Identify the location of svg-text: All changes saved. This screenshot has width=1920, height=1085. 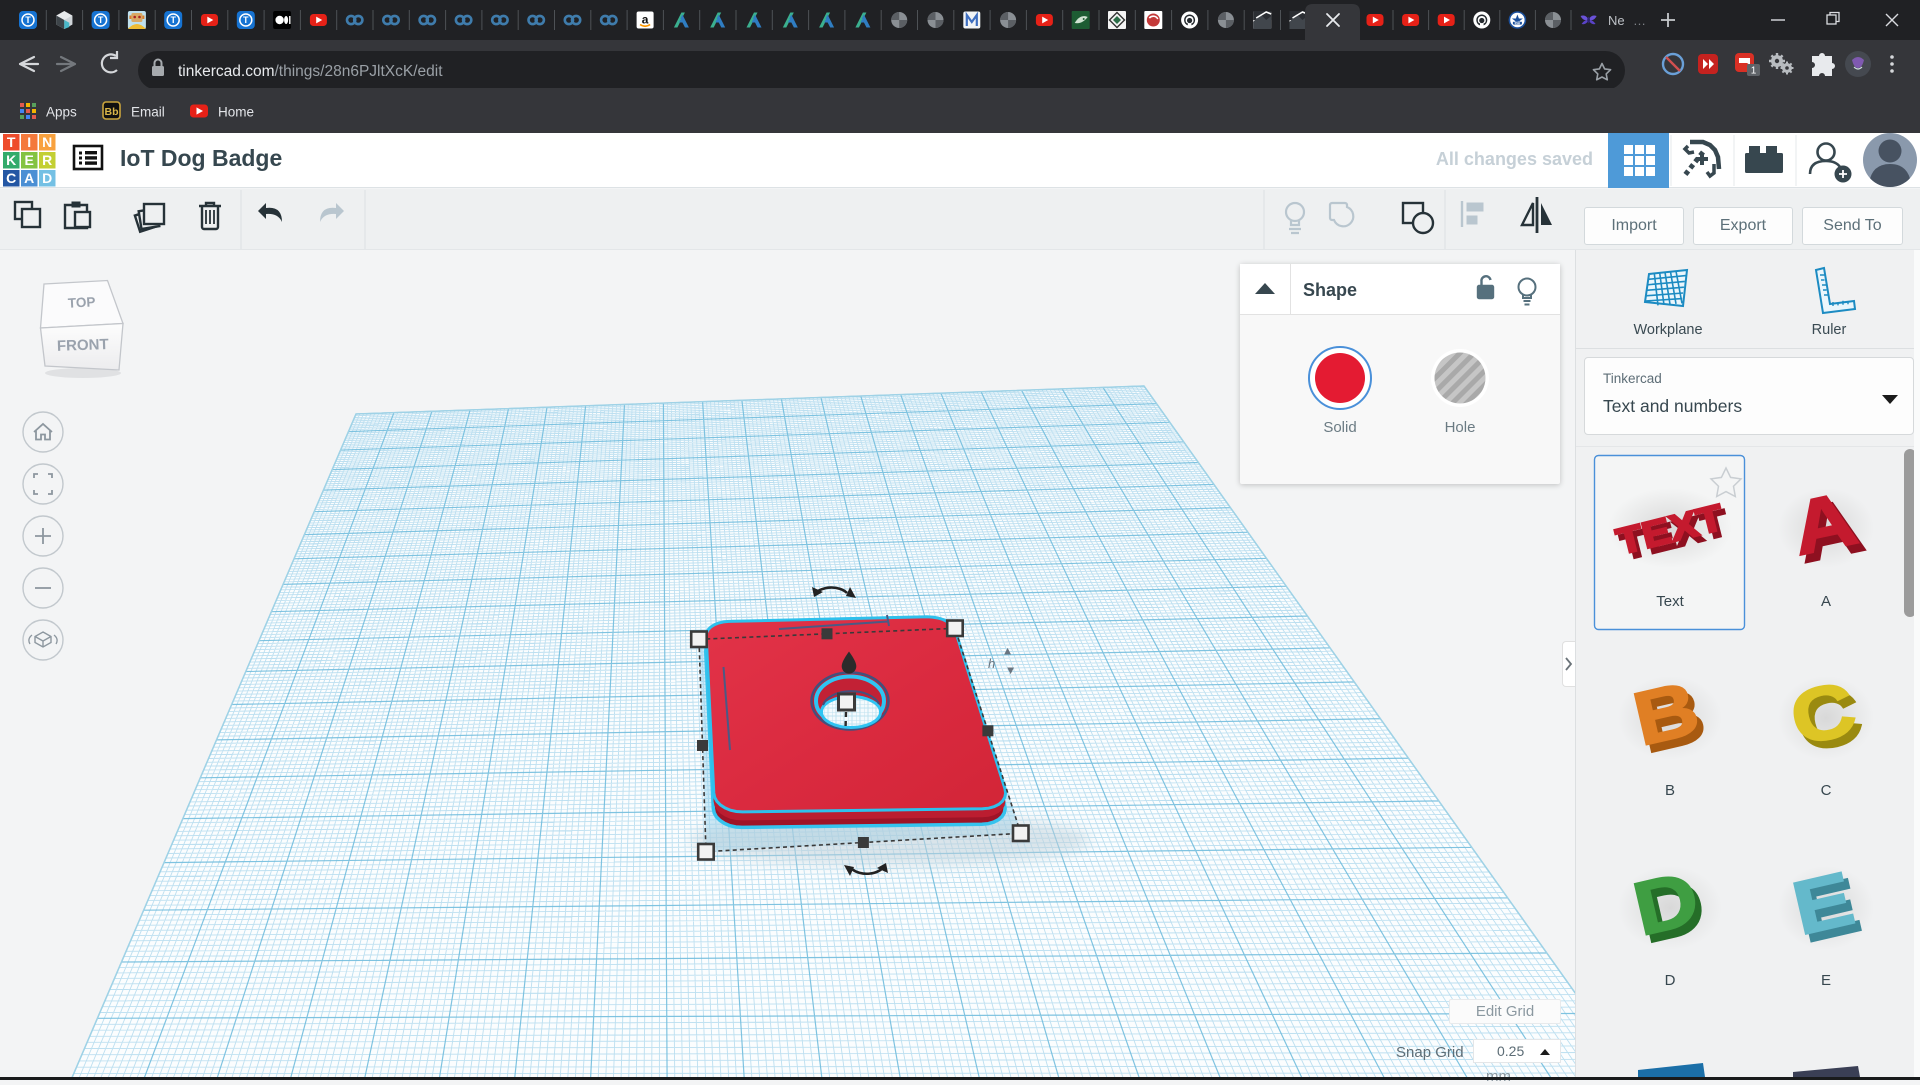
(1514, 159).